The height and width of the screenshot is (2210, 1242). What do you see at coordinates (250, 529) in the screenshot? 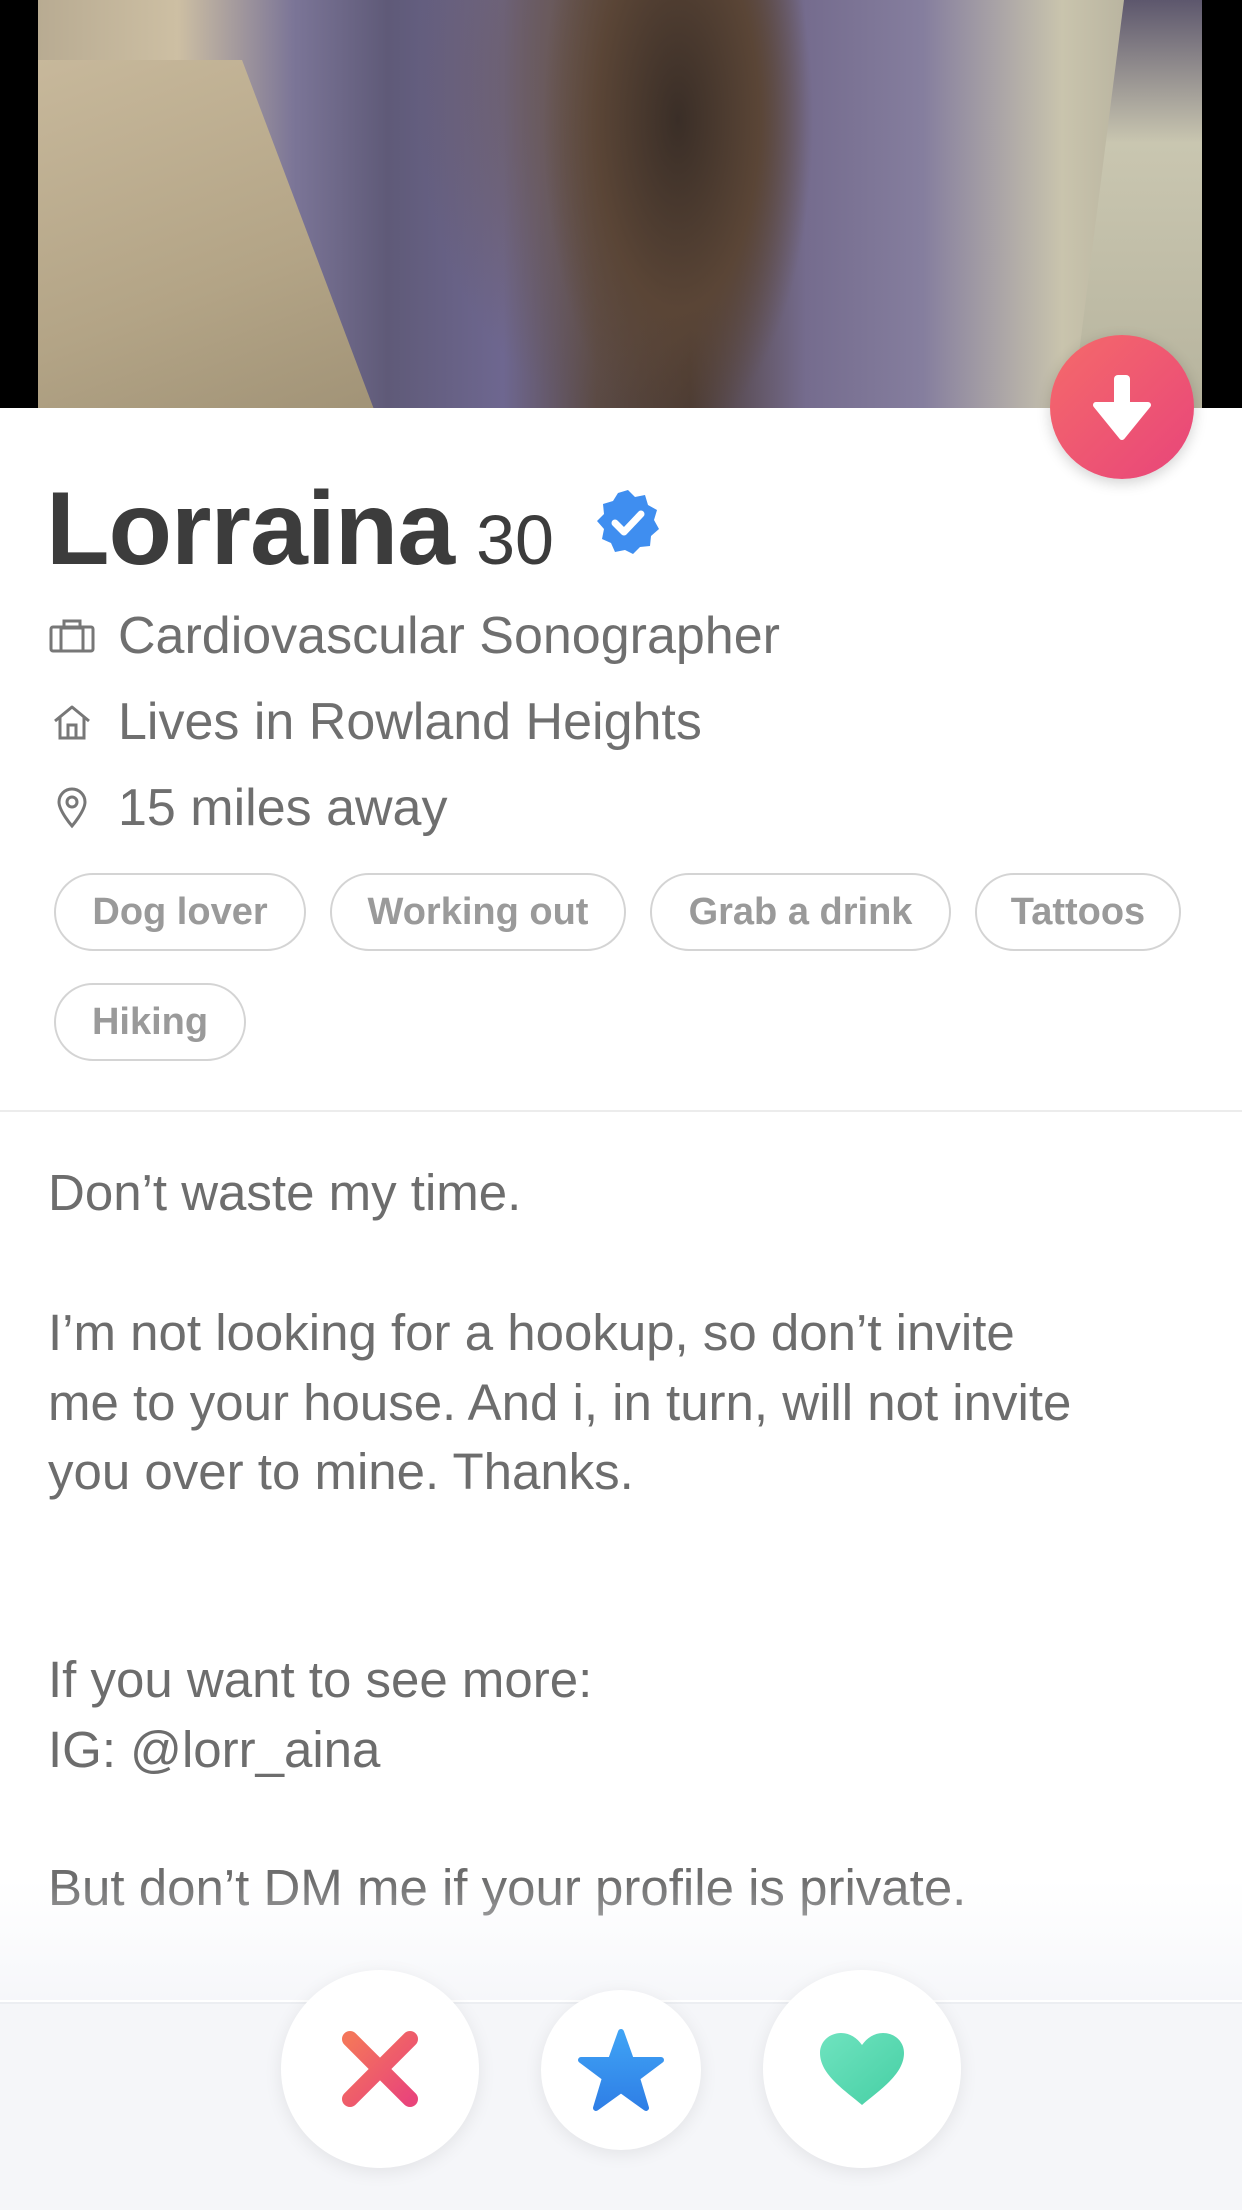
I see `profile-name: Lorraina` at bounding box center [250, 529].